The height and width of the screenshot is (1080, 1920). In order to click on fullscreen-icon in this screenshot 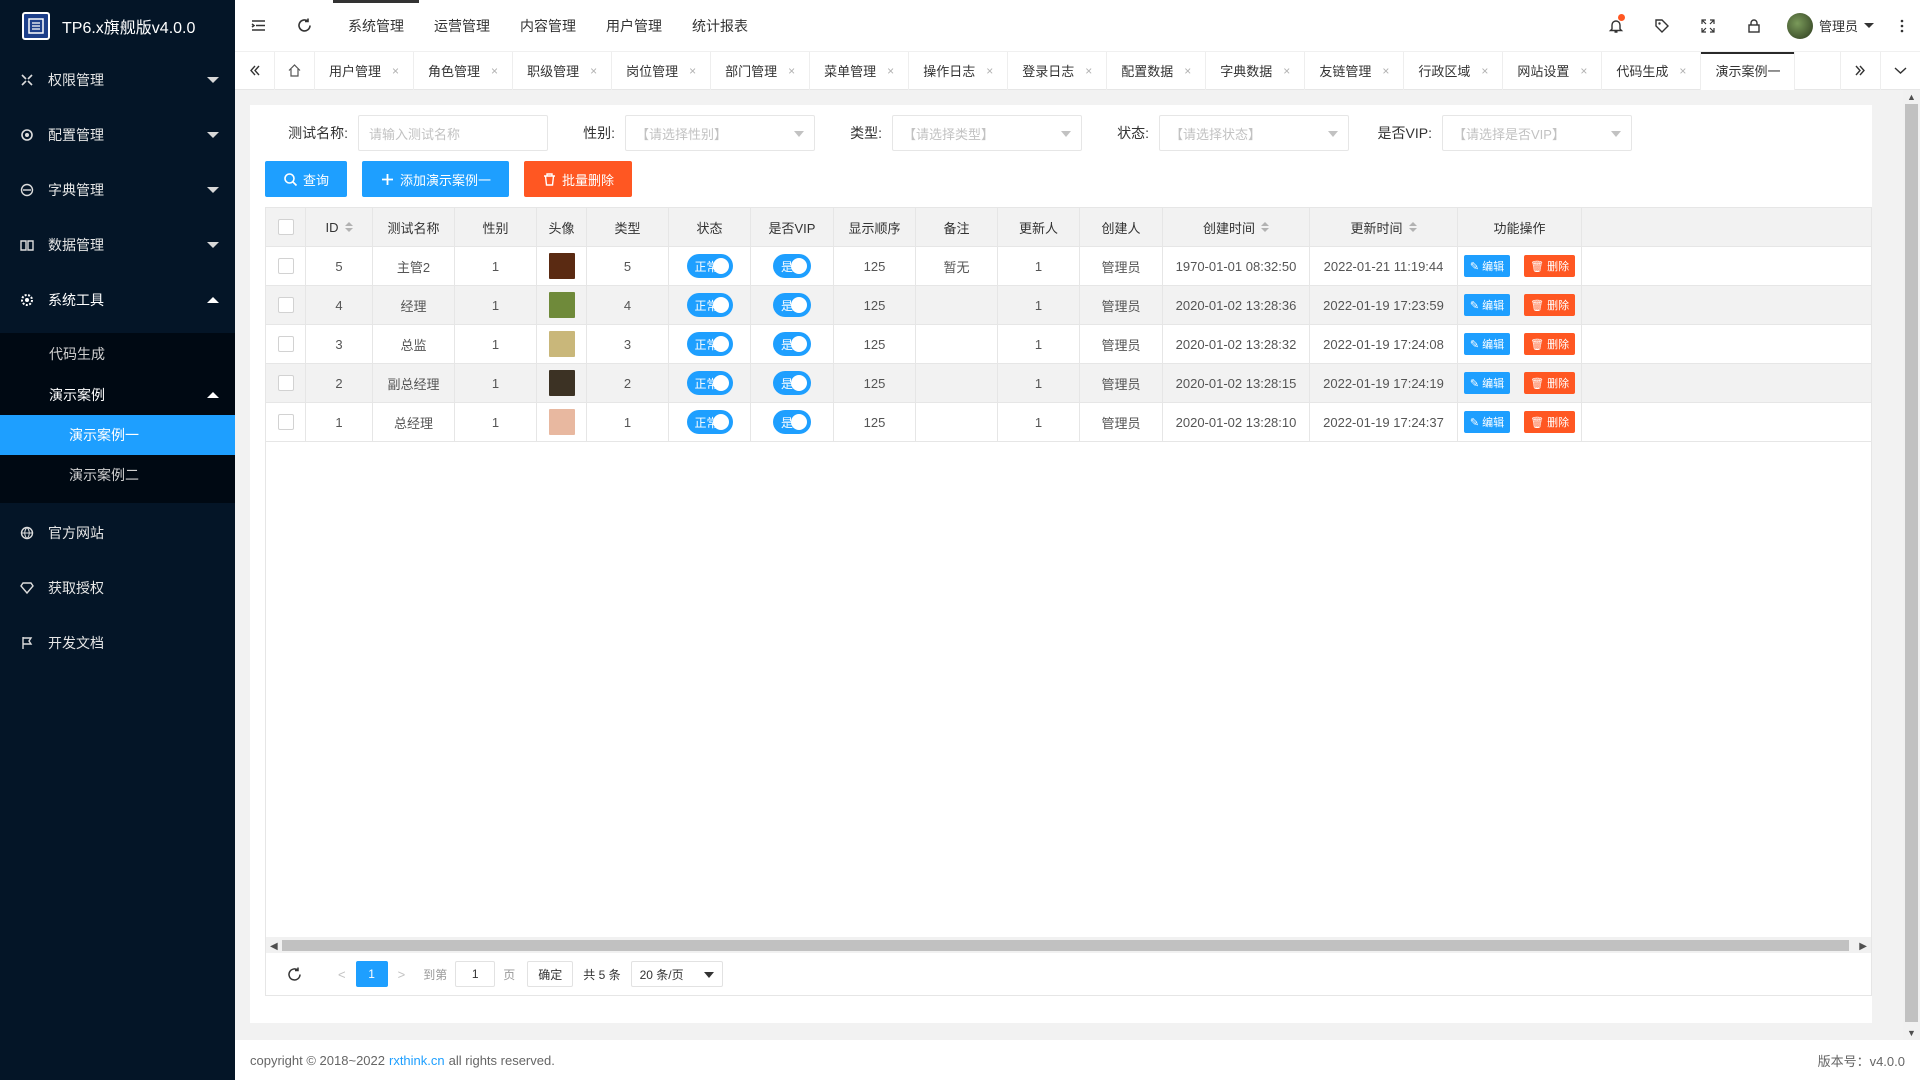, I will do `click(1708, 26)`.